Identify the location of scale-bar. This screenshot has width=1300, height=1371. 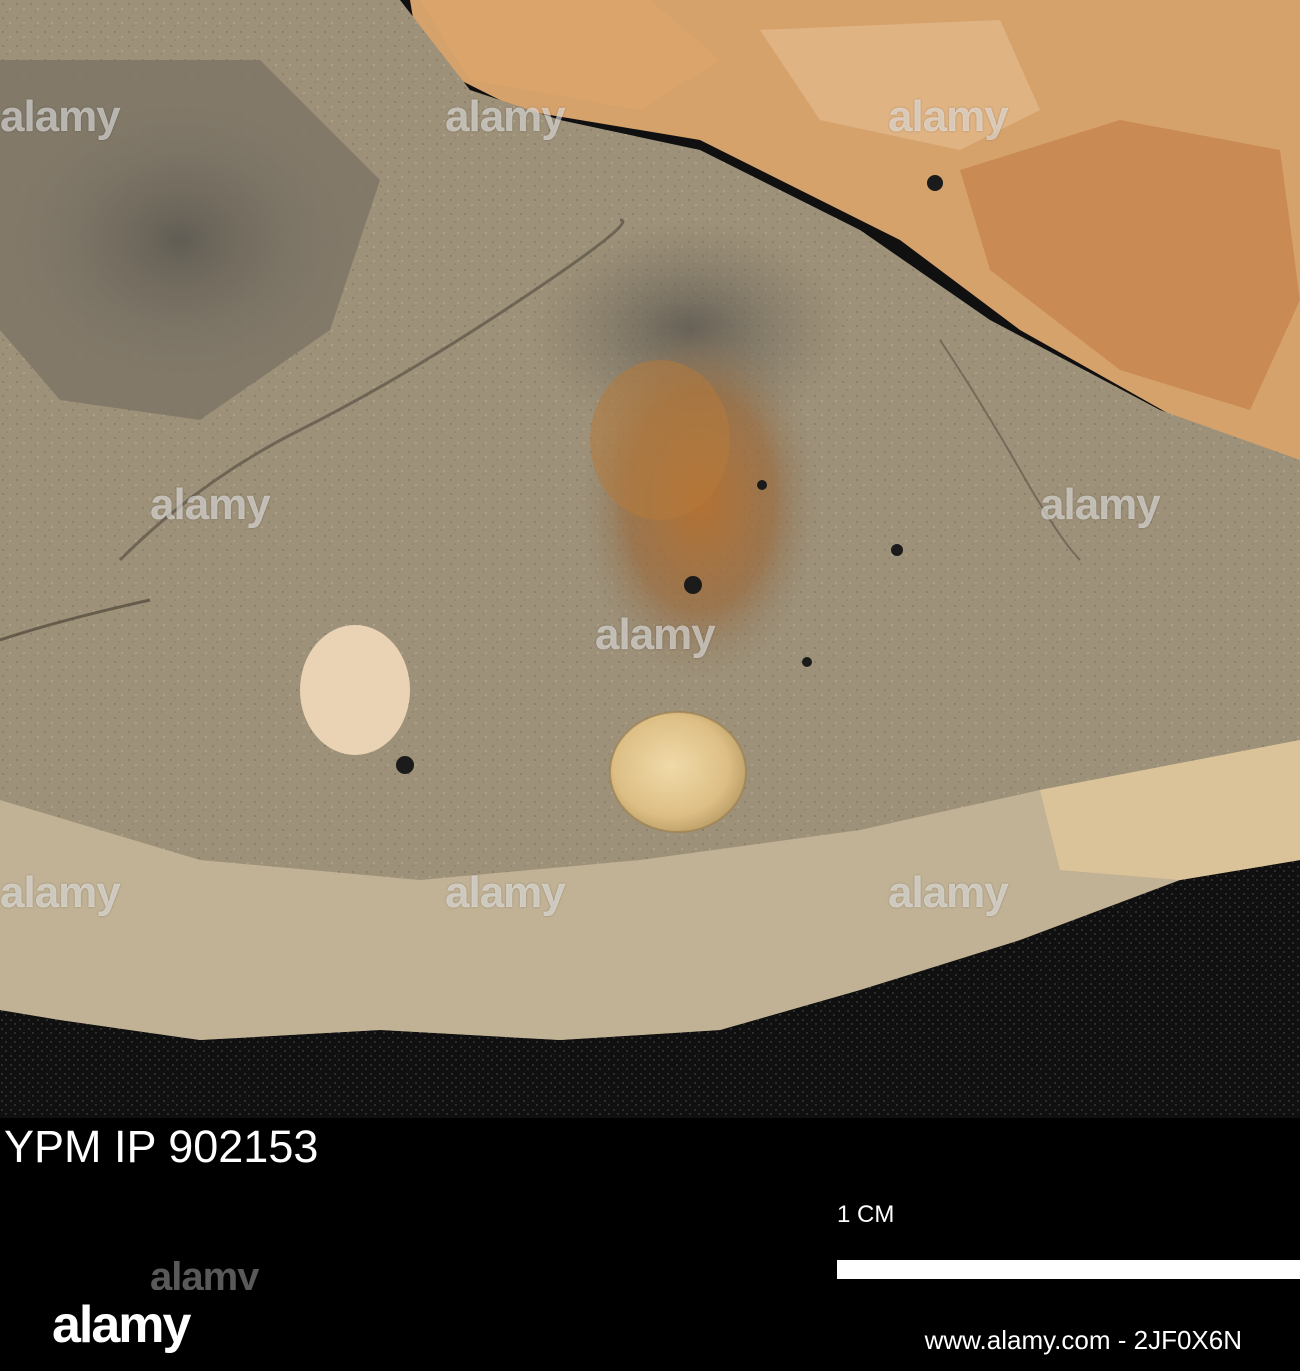
(1068, 1269).